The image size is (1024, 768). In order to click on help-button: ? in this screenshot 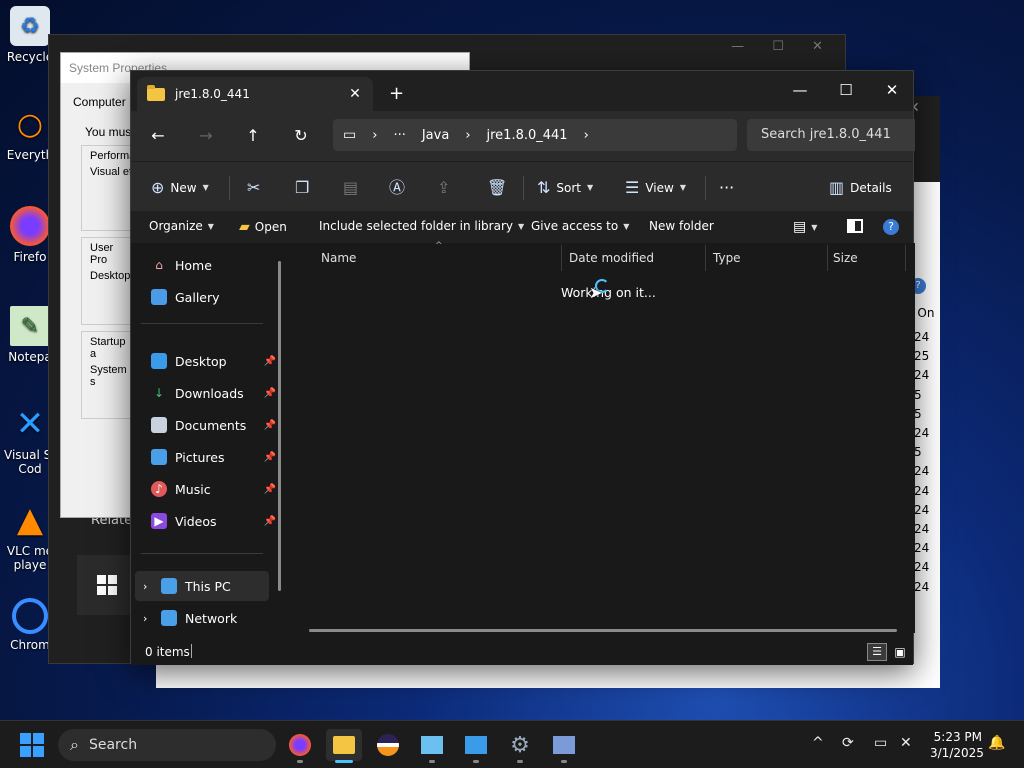, I will do `click(891, 227)`.